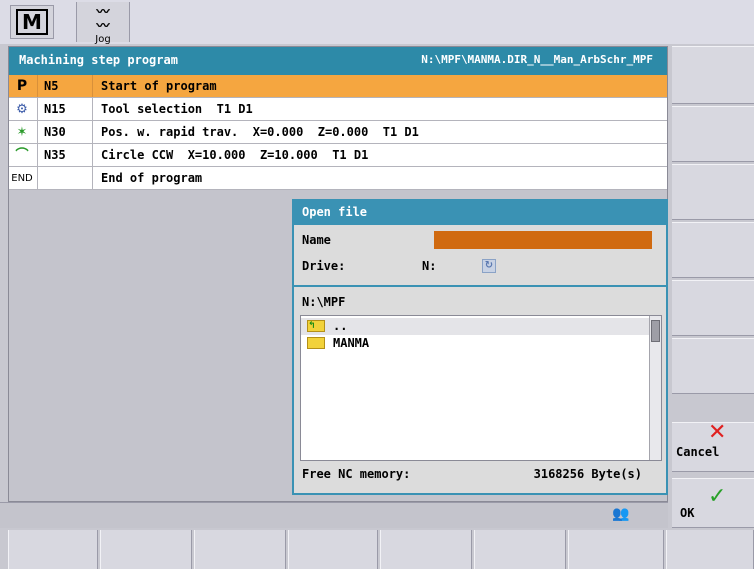  What do you see at coordinates (324, 266) in the screenshot?
I see `drive-label: Drive:` at bounding box center [324, 266].